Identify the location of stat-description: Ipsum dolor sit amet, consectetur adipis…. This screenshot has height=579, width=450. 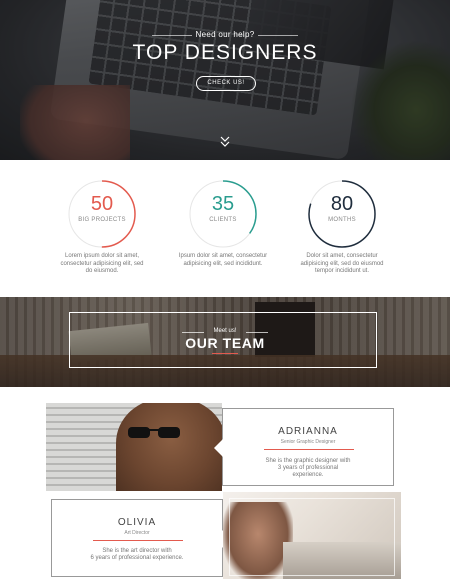
(223, 260).